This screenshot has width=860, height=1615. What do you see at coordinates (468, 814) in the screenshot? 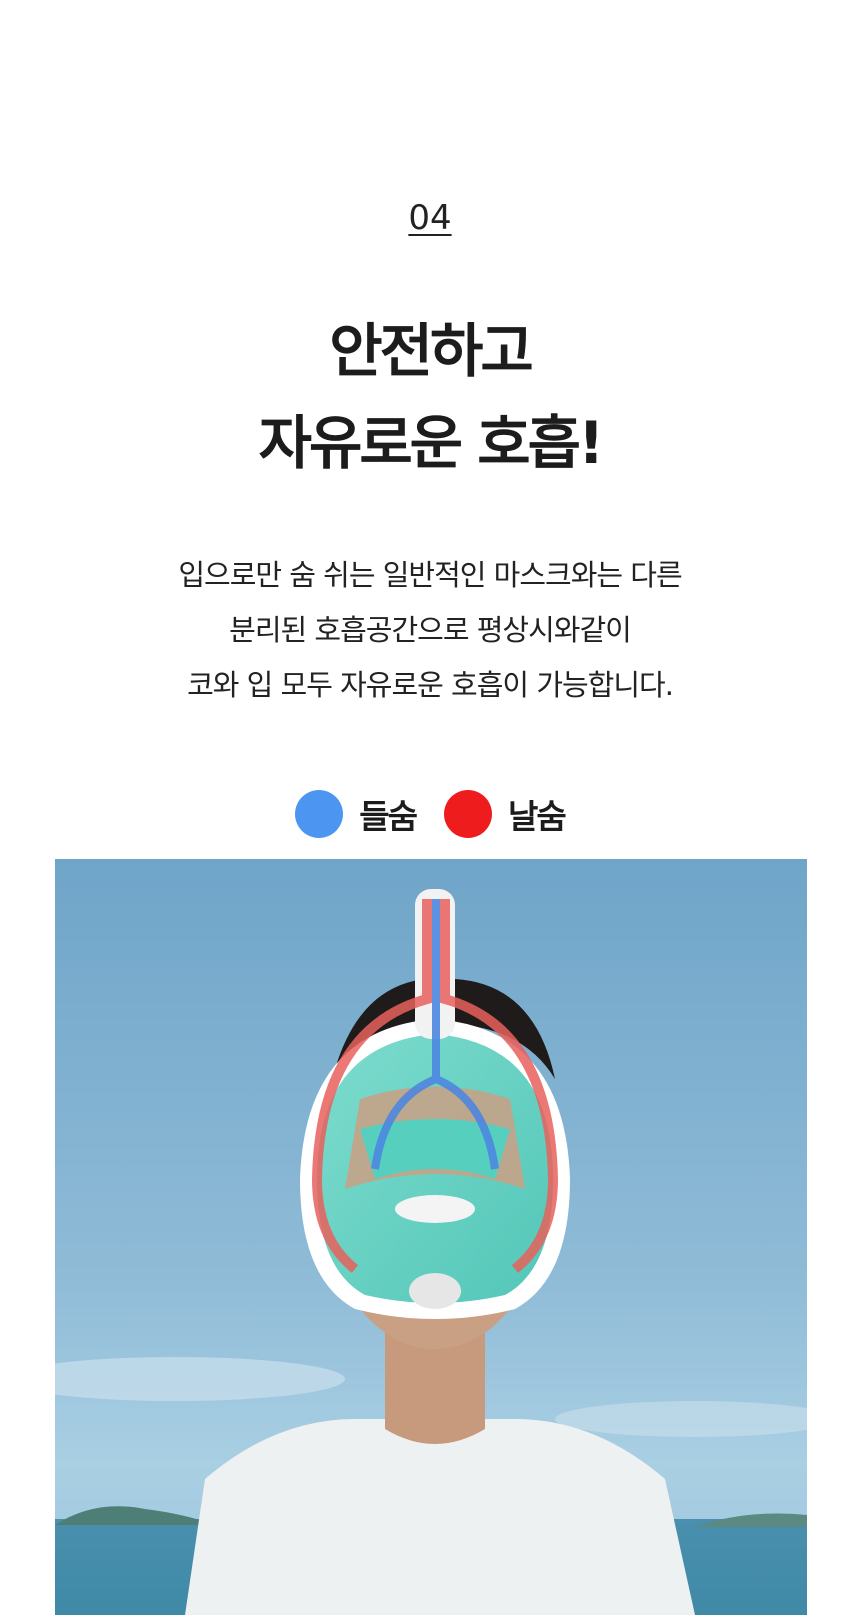
I see `exhale-color-dot` at bounding box center [468, 814].